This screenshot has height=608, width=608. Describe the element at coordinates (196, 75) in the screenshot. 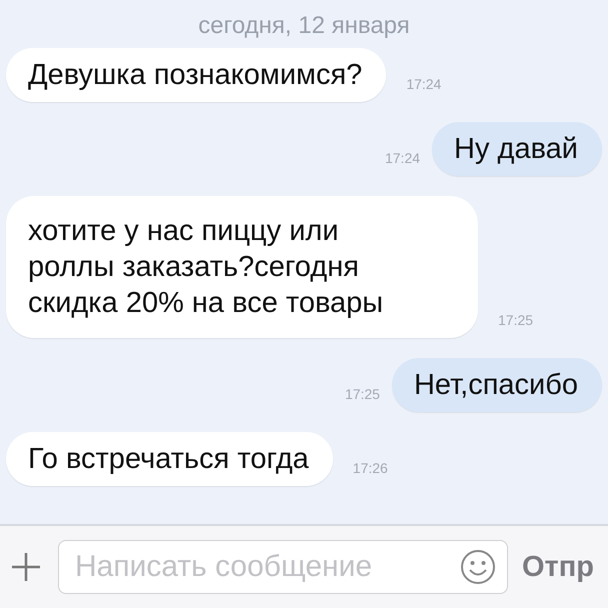

I see `message-bubble: Девушка познакомимся?` at that location.